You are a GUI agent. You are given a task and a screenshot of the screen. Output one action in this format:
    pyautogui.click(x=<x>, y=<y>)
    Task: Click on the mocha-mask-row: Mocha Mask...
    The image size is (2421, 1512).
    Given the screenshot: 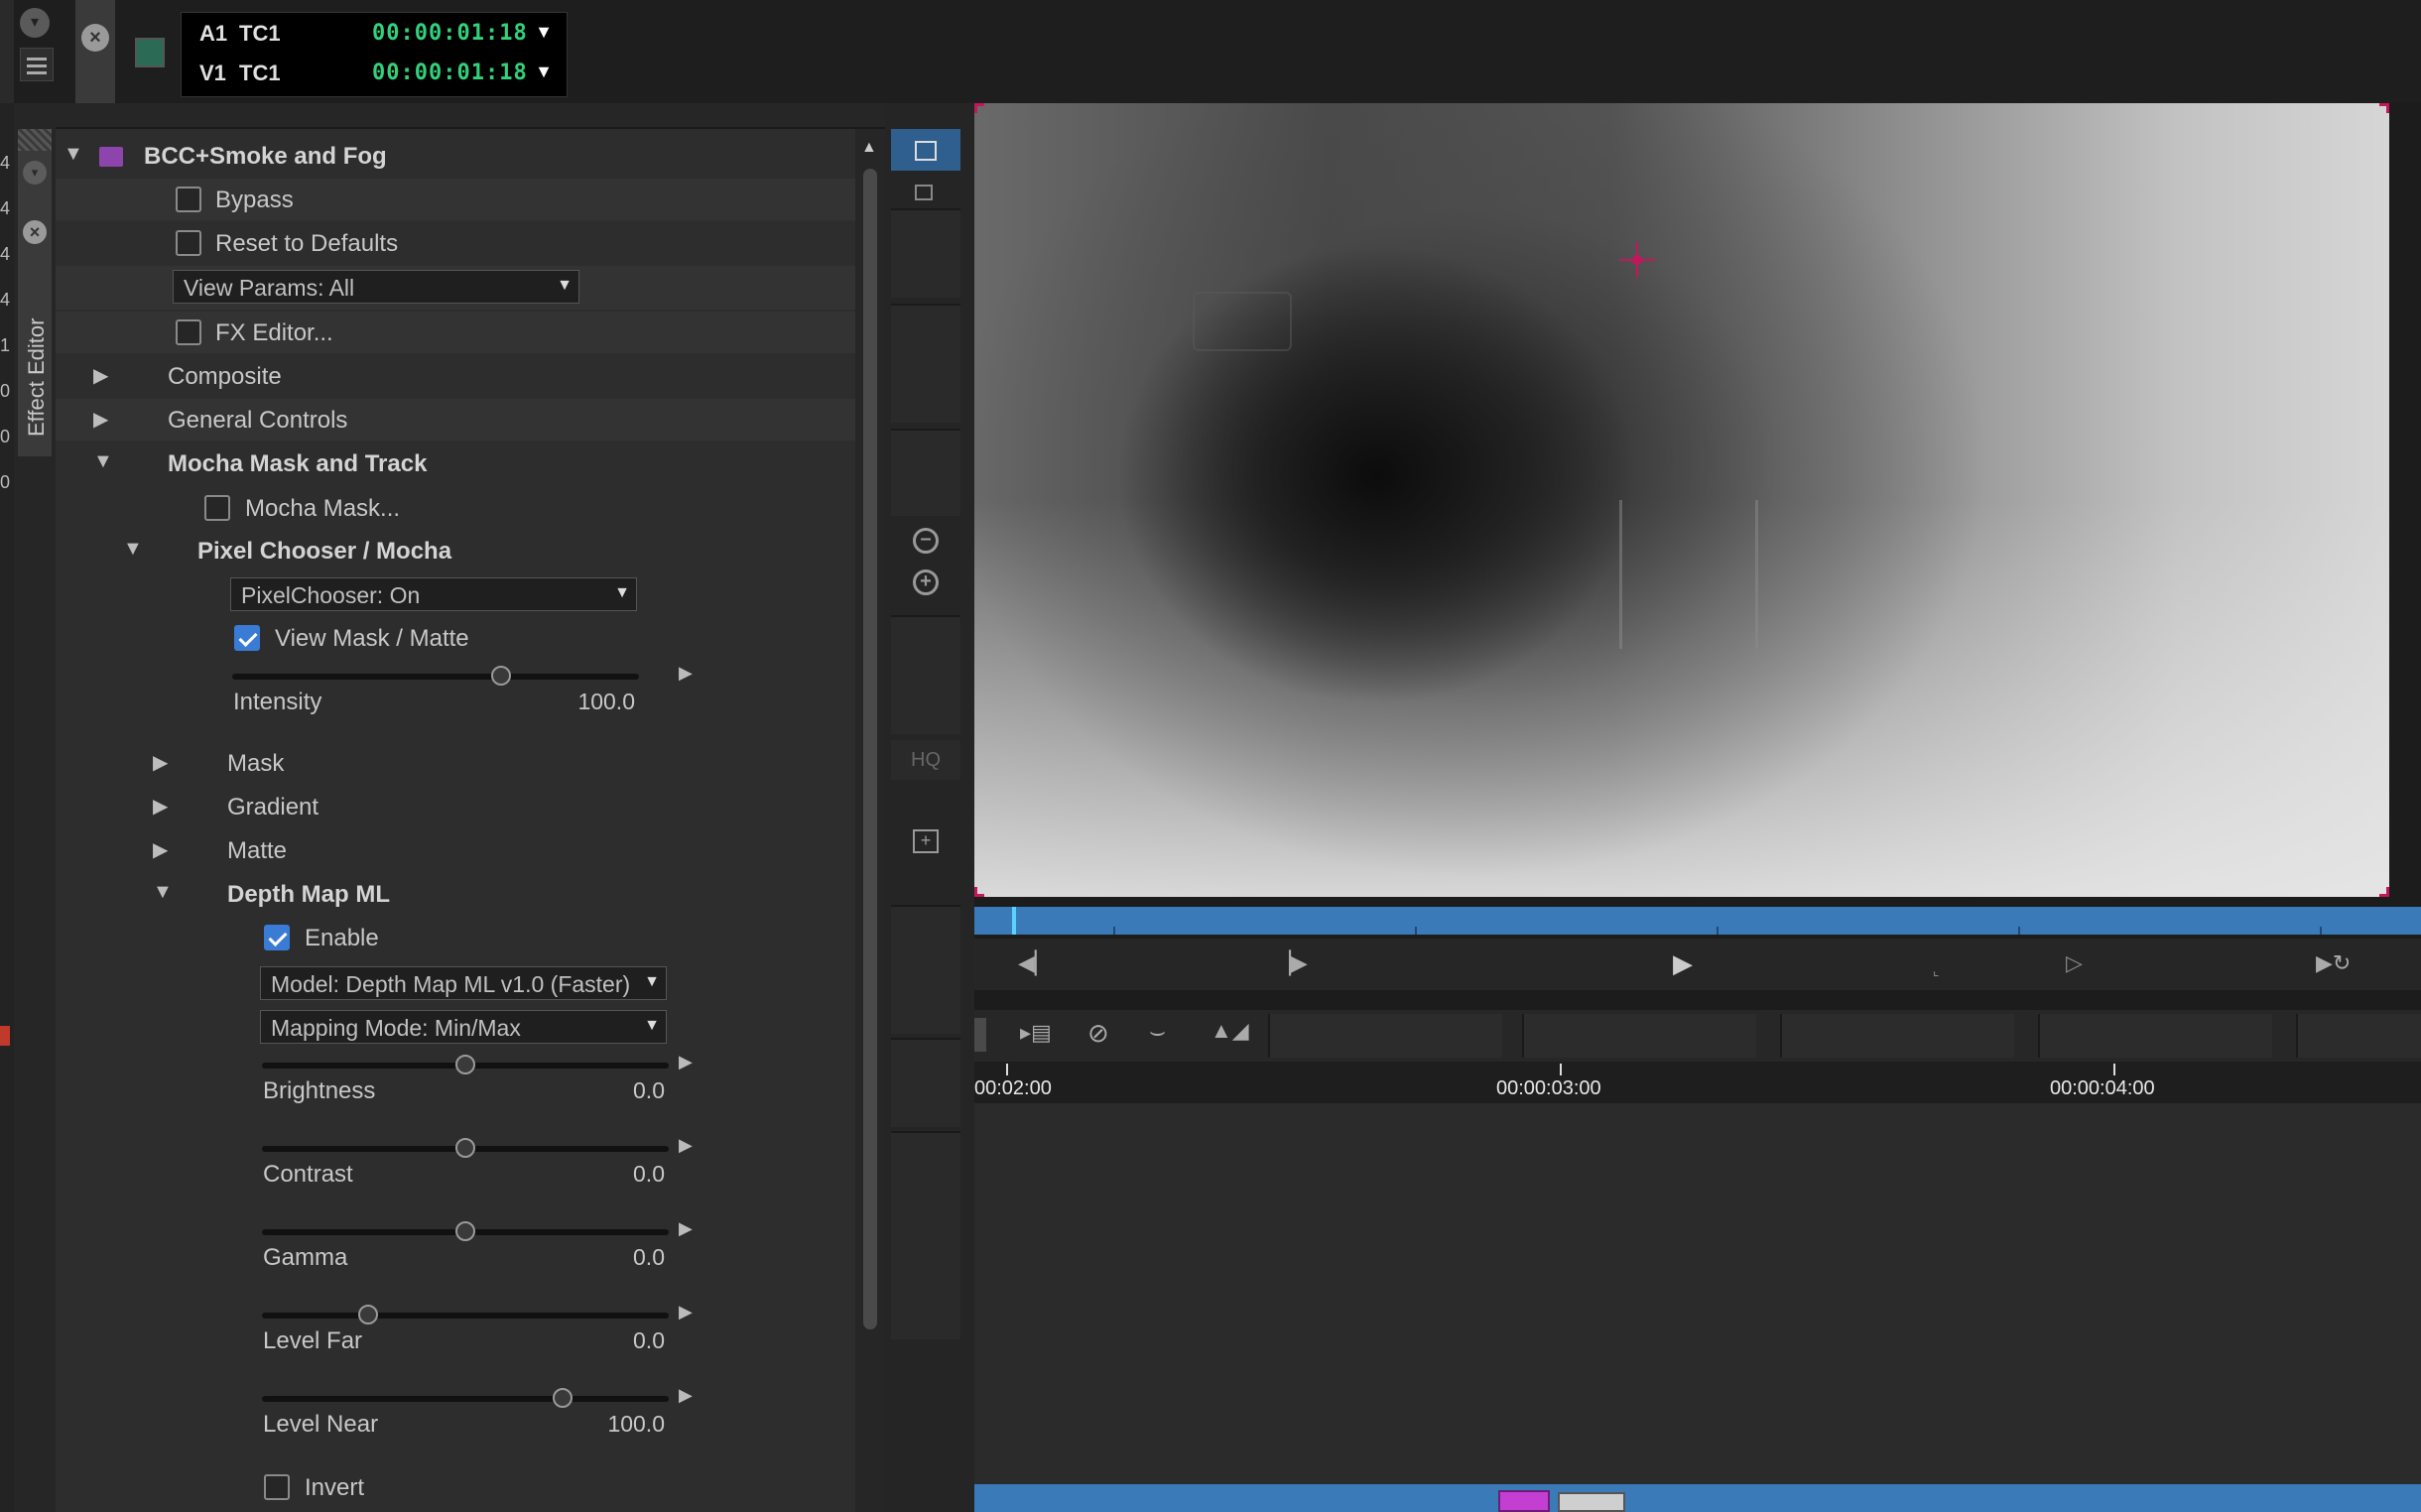 What is the action you would take?
    pyautogui.click(x=455, y=508)
    